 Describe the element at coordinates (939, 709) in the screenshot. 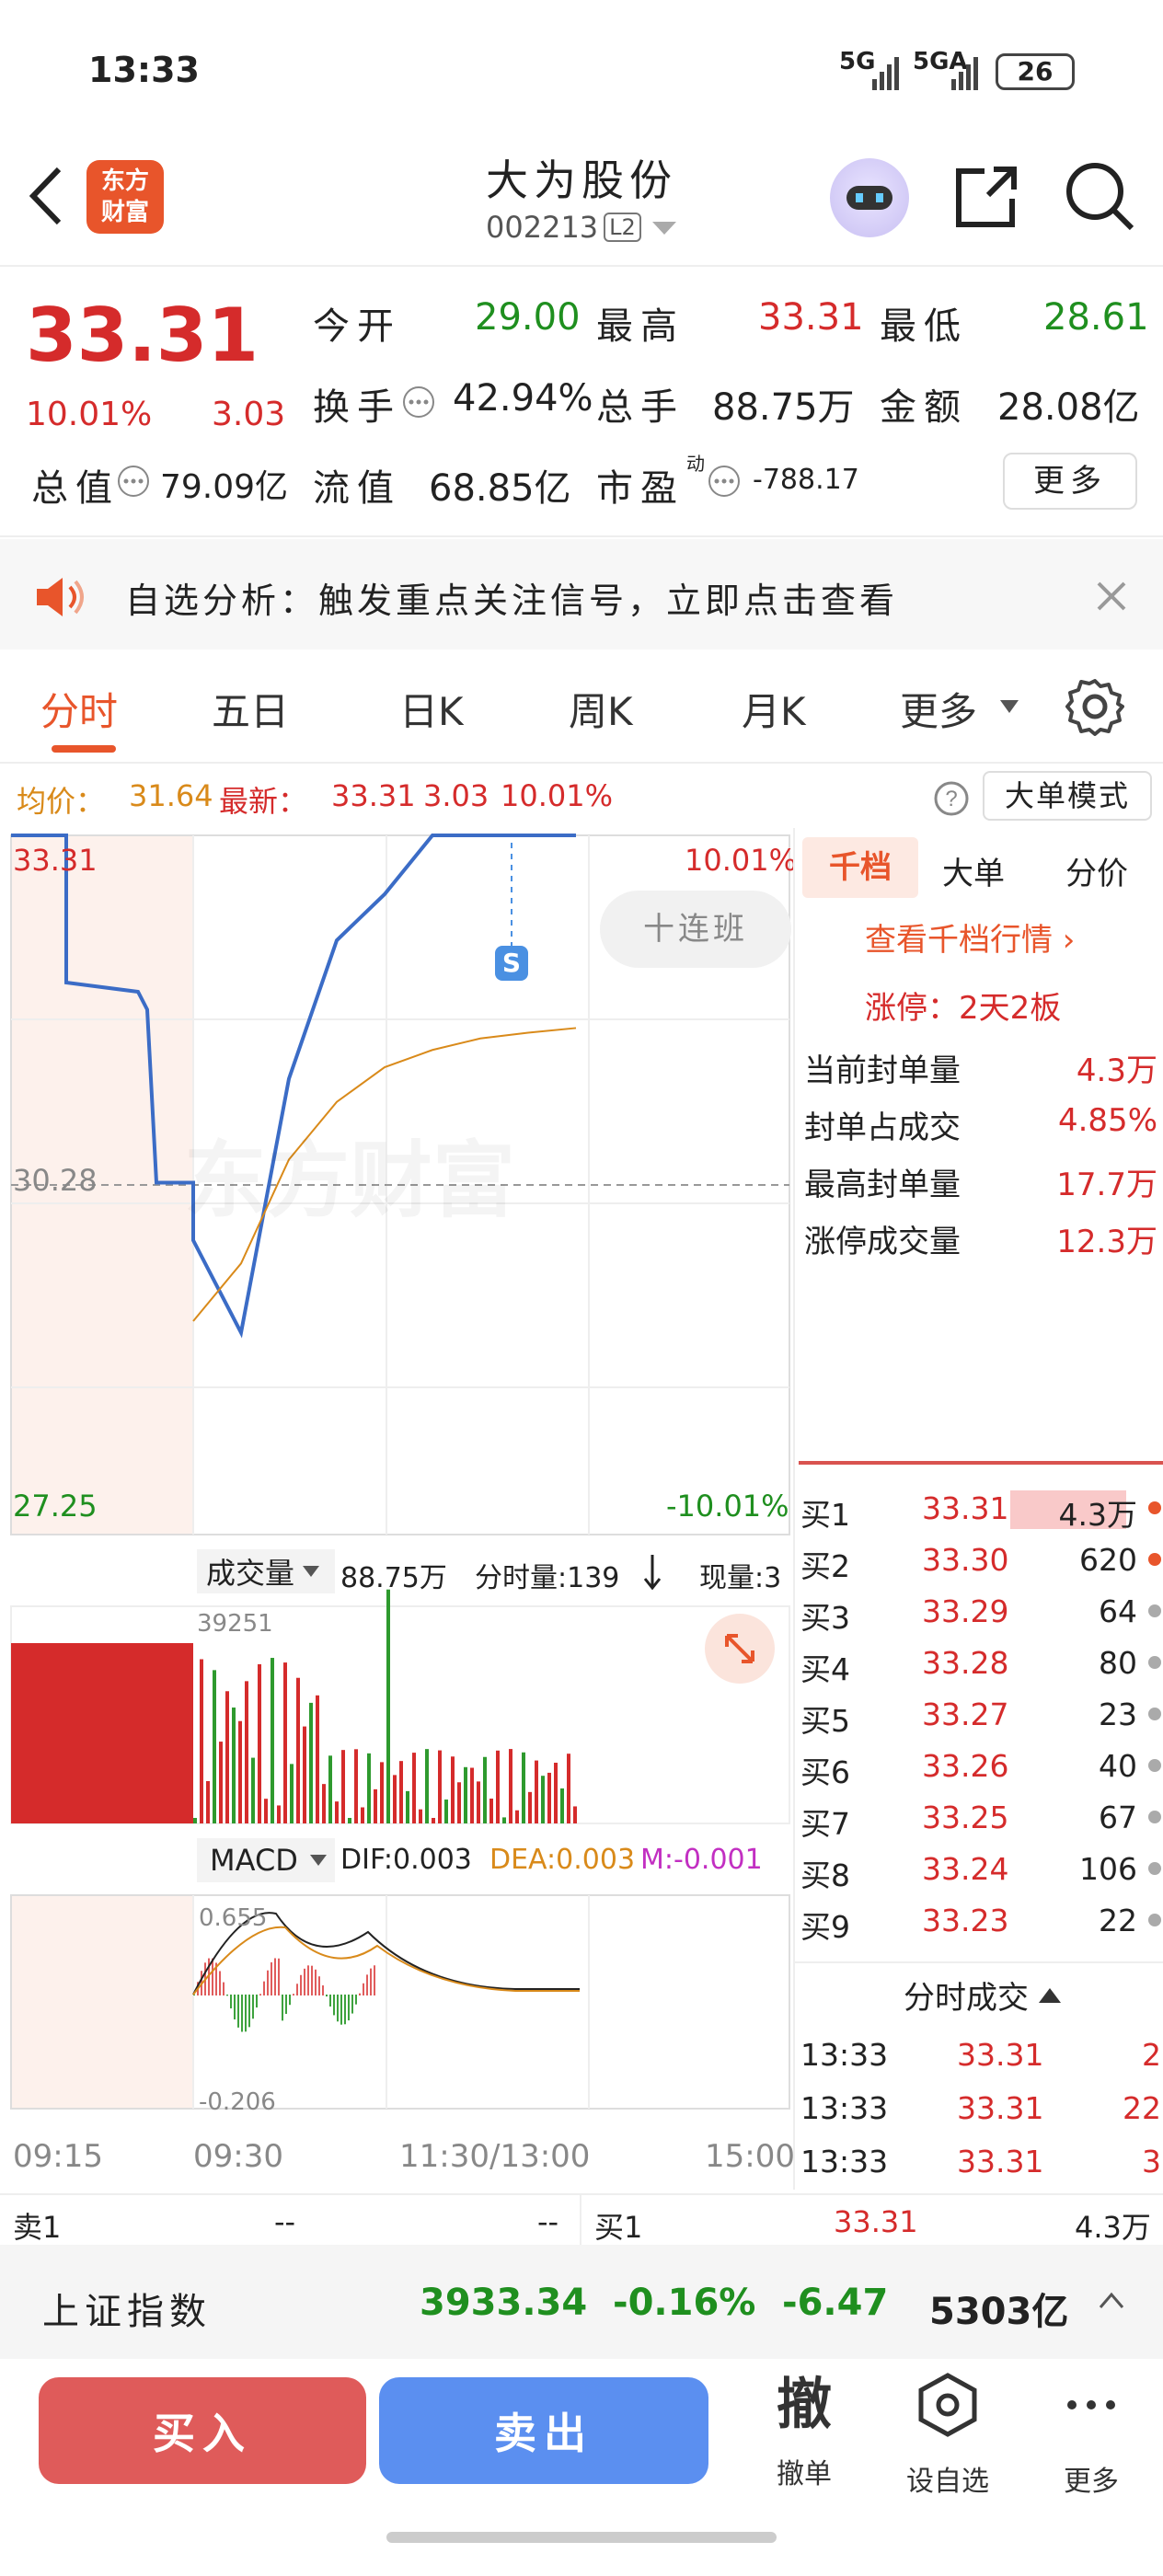

I see `tab-more: 更多` at that location.